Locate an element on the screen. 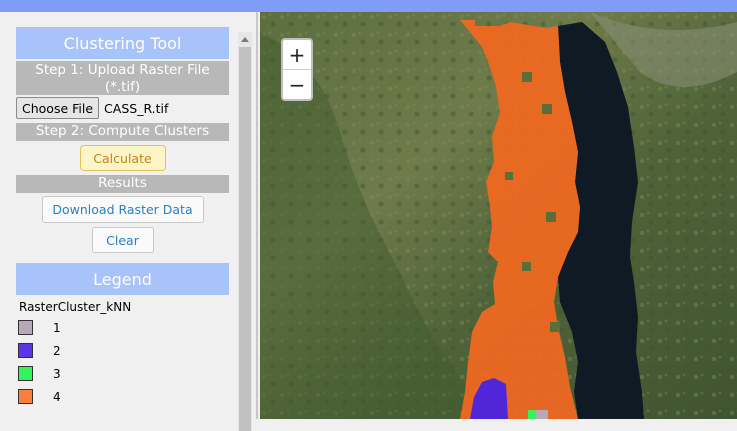 This screenshot has width=737, height=431. clear-button: Clear is located at coordinates (122, 240).